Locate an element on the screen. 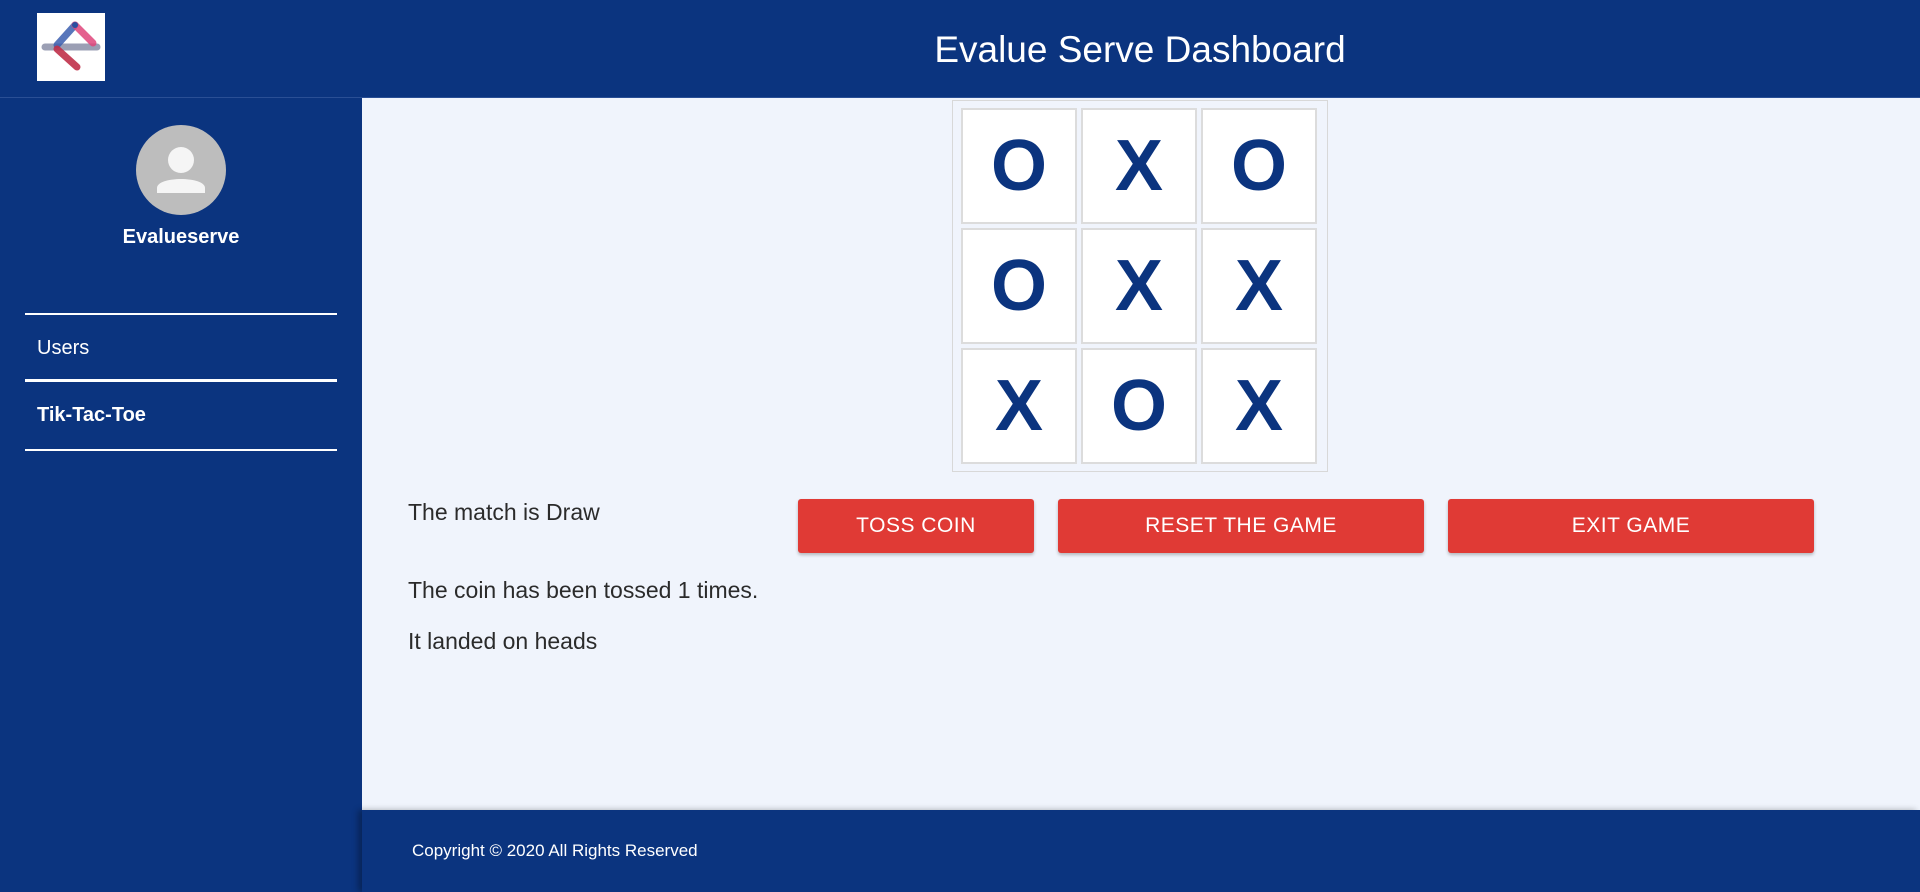 The height and width of the screenshot is (892, 1920). toss-coin-button: TOSS COIN is located at coordinates (916, 526).